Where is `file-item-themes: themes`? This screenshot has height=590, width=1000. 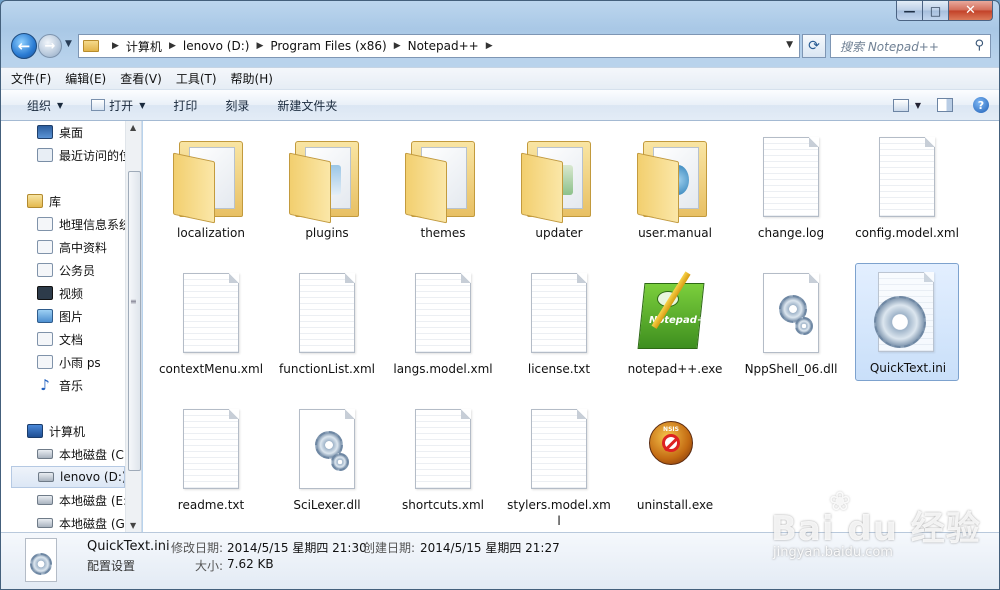
file-item-themes: themes is located at coordinates (443, 190).